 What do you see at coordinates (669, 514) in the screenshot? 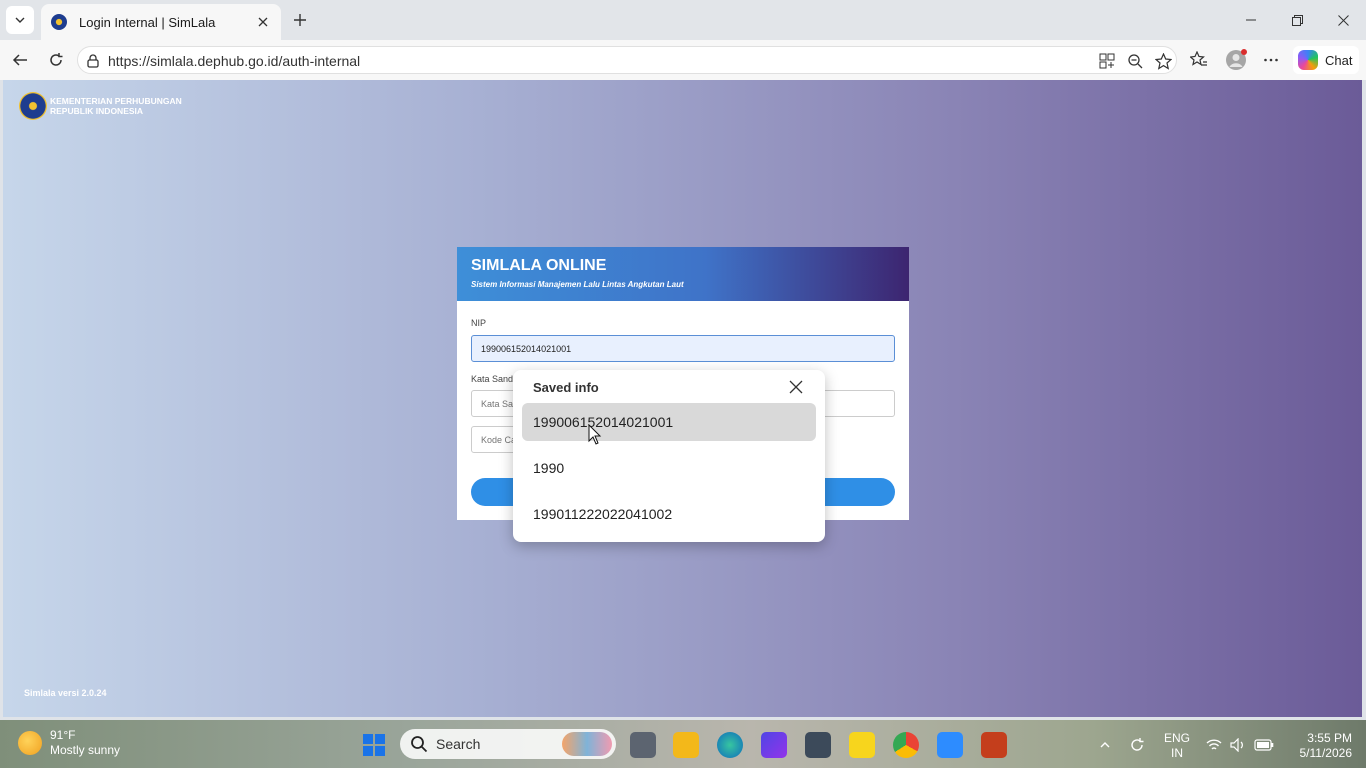
I see `autofill-item: 199011222022041002` at bounding box center [669, 514].